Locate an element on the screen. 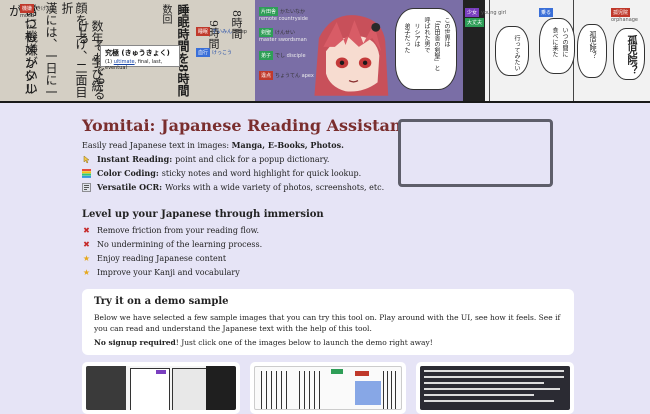 The height and width of the screenshot is (414, 650). word-tag: 剣聖 is located at coordinates (266, 32).